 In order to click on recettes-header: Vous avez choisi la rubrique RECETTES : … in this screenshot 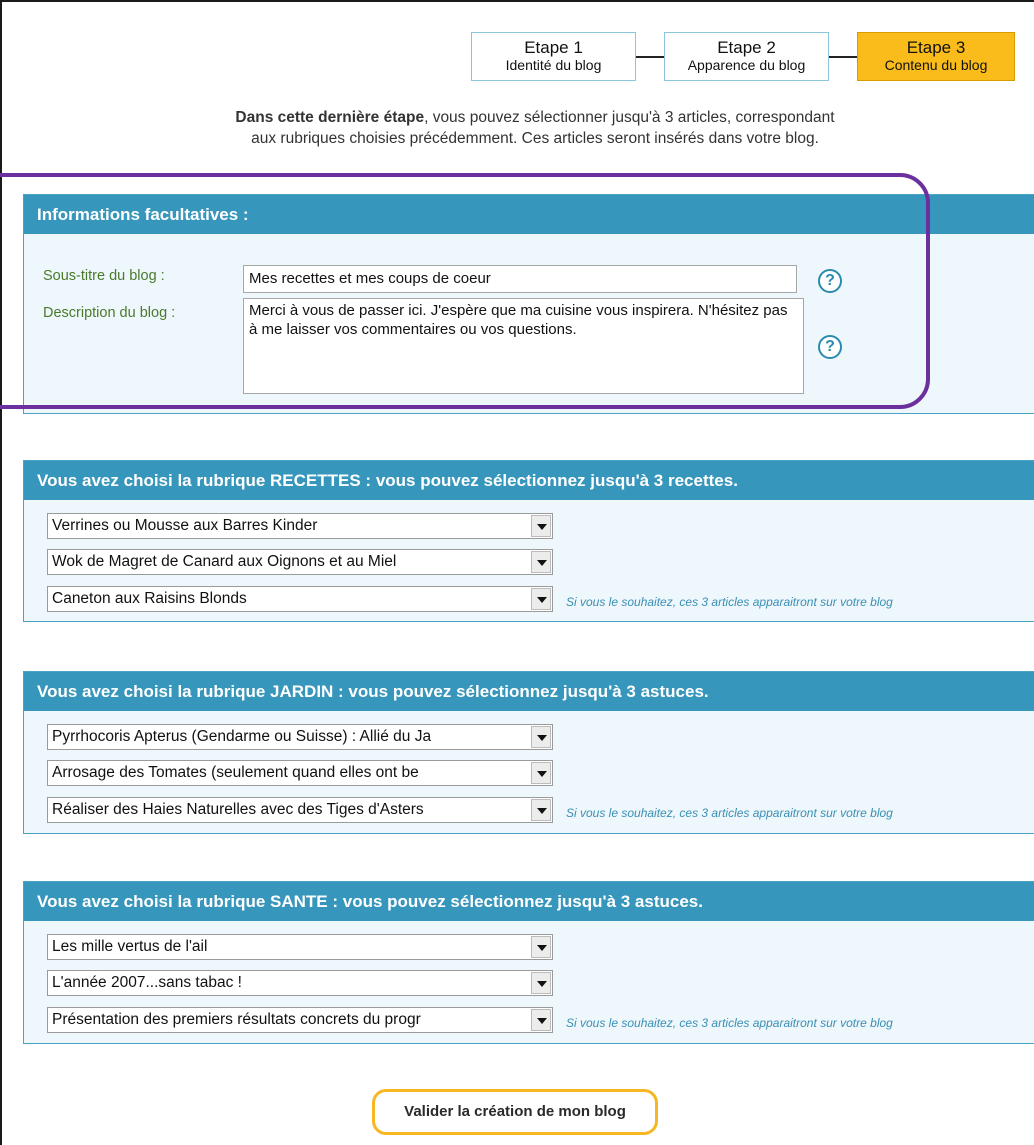, I will do `click(529, 480)`.